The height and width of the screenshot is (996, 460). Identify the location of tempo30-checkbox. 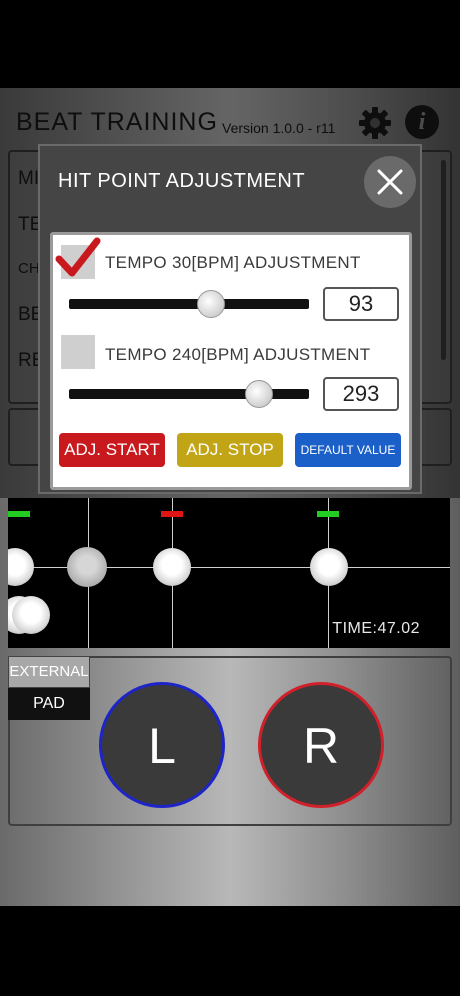
(78, 258).